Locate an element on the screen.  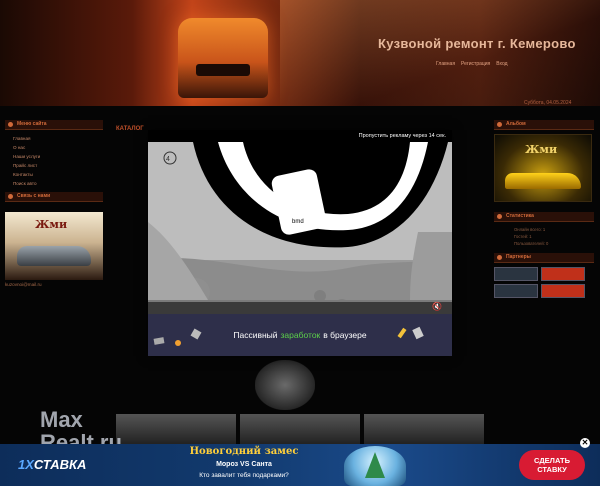
photo-strip is located at coordinates (300, 429).